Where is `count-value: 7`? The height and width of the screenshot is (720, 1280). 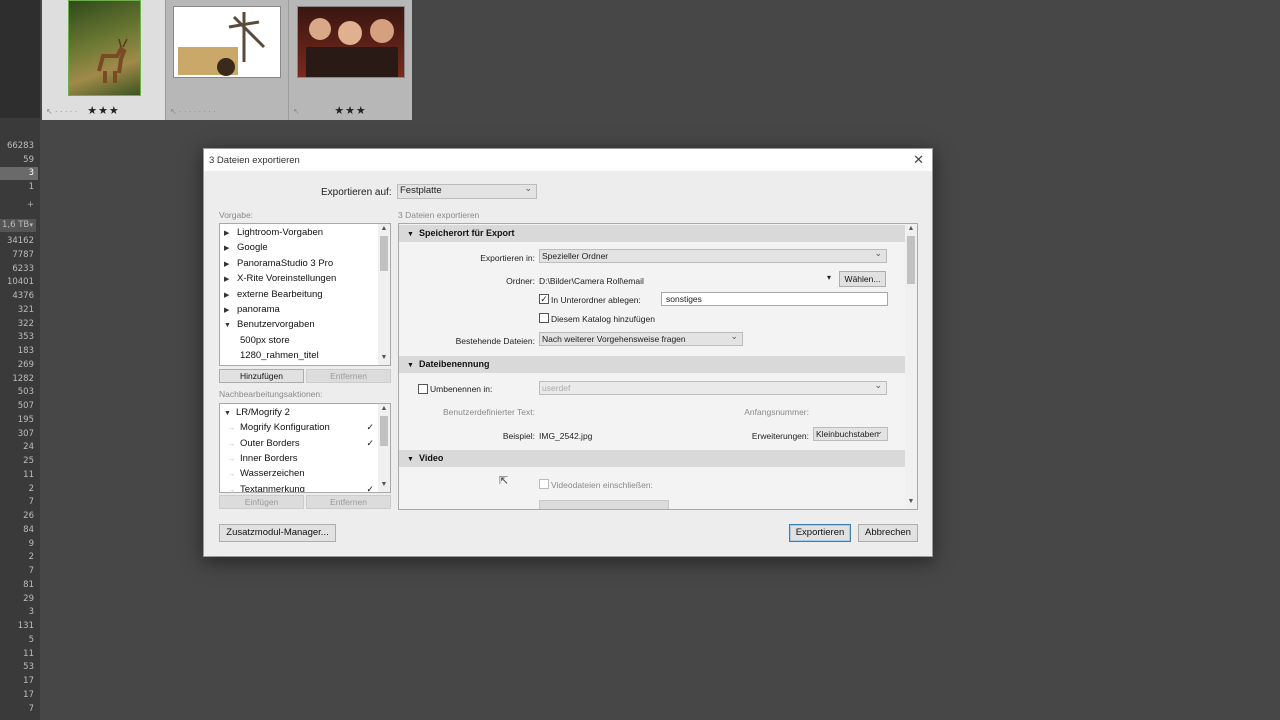 count-value: 7 is located at coordinates (31, 502).